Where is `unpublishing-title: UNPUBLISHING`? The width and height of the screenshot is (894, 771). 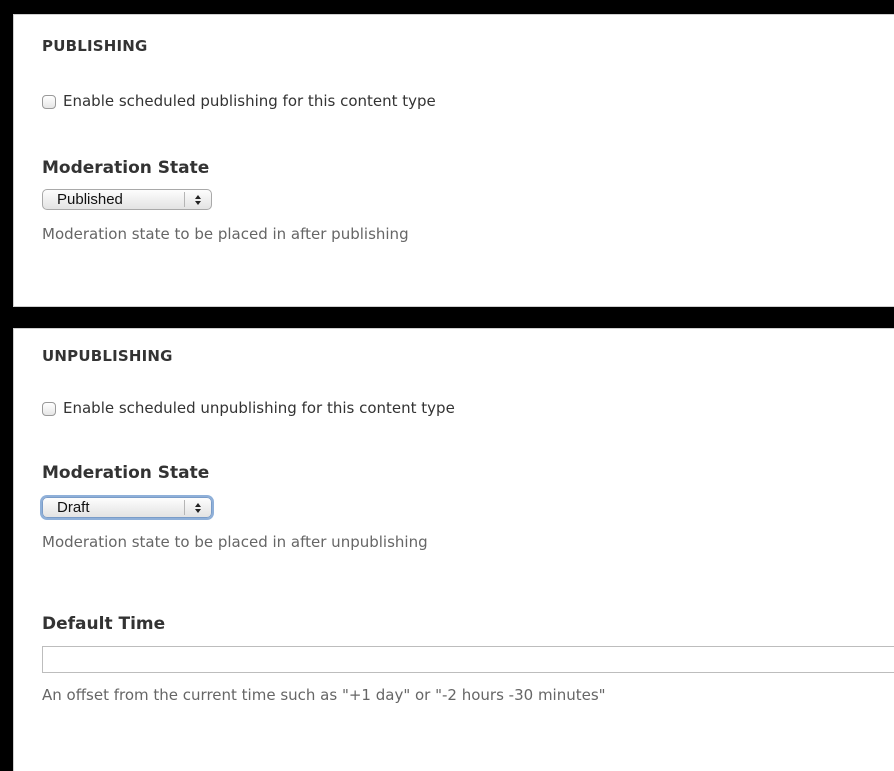
unpublishing-title: UNPUBLISHING is located at coordinates (107, 356).